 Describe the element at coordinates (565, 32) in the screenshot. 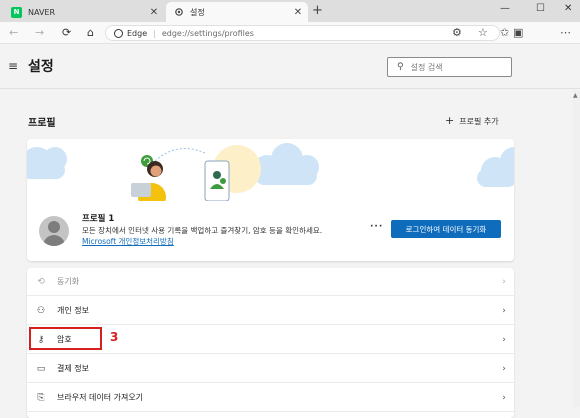

I see `more-menu-icon: ⋯` at that location.